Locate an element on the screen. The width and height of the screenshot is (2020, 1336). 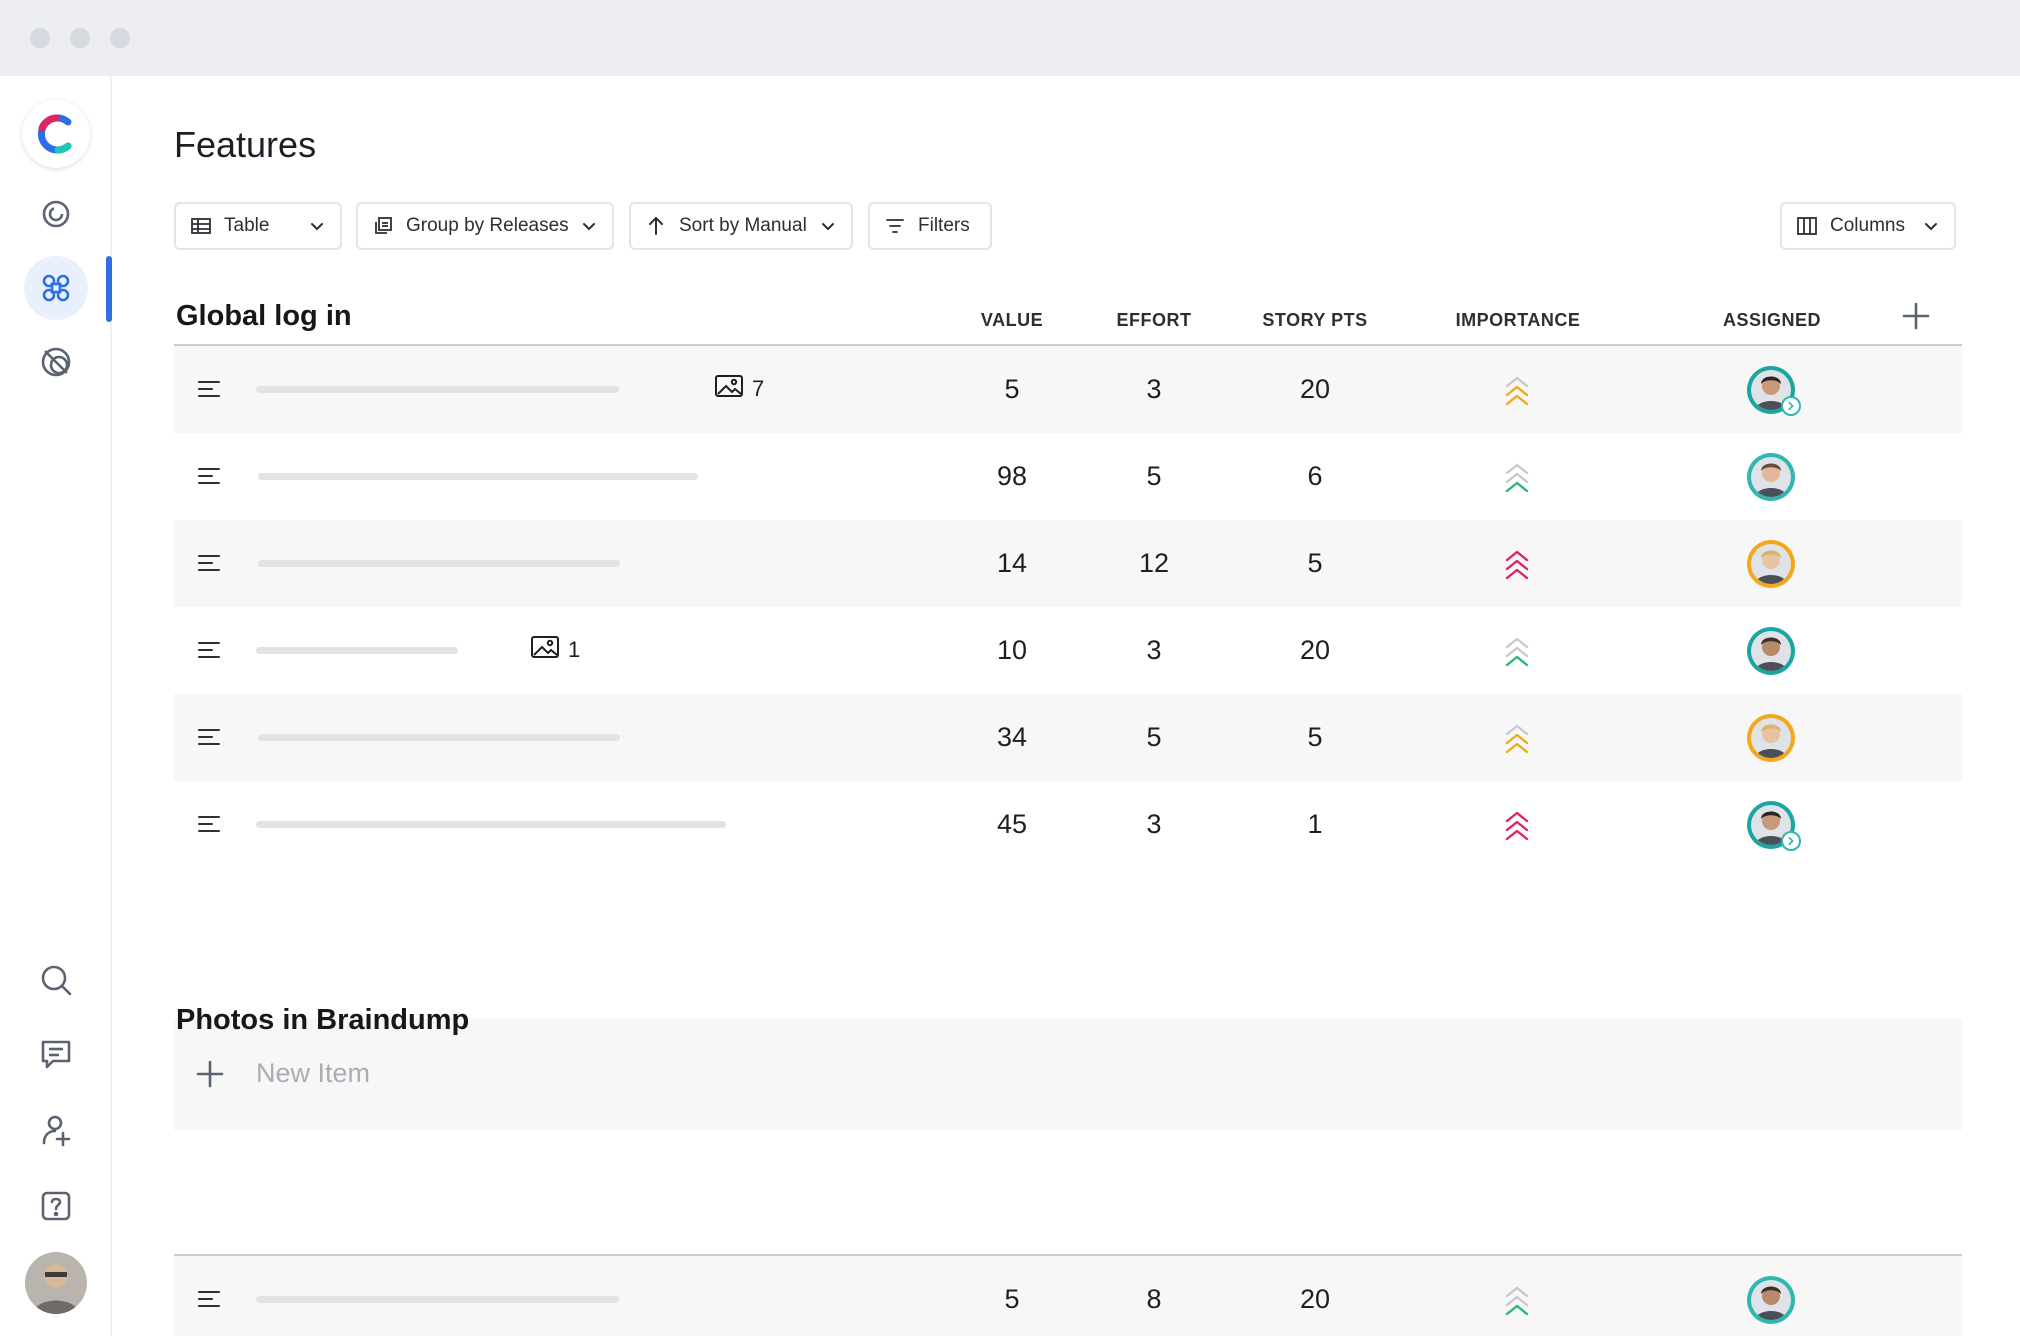
logo-icon is located at coordinates (56, 134).